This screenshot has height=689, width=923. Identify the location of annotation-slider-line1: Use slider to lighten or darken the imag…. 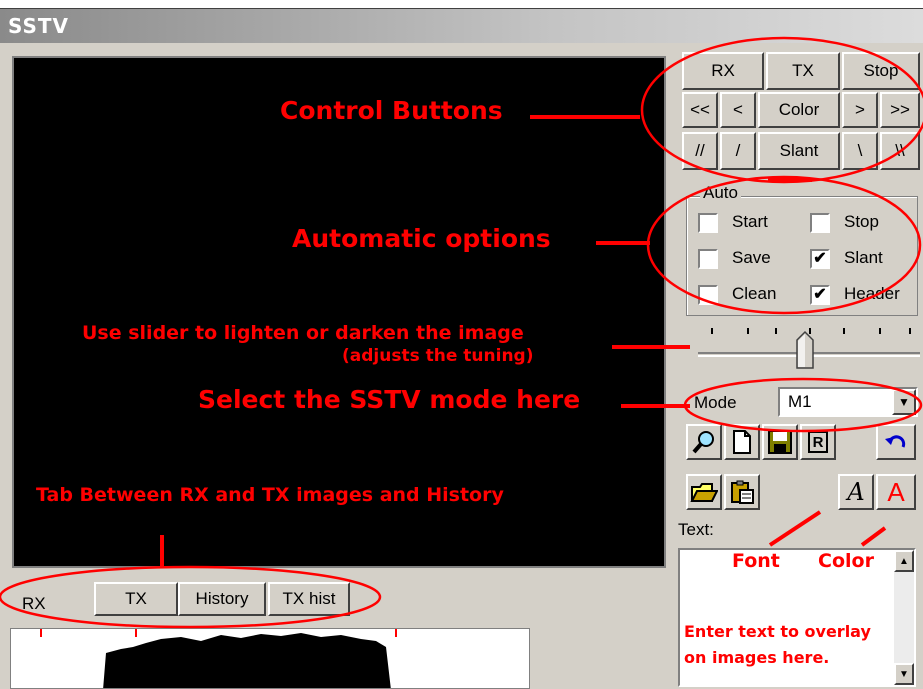
(303, 333).